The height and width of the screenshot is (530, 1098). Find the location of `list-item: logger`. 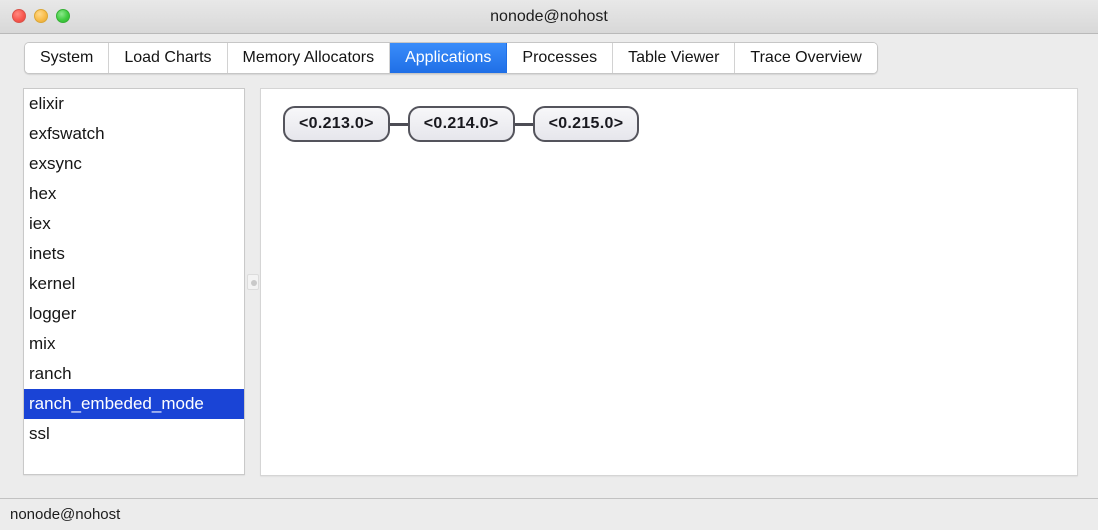

list-item: logger is located at coordinates (134, 314).